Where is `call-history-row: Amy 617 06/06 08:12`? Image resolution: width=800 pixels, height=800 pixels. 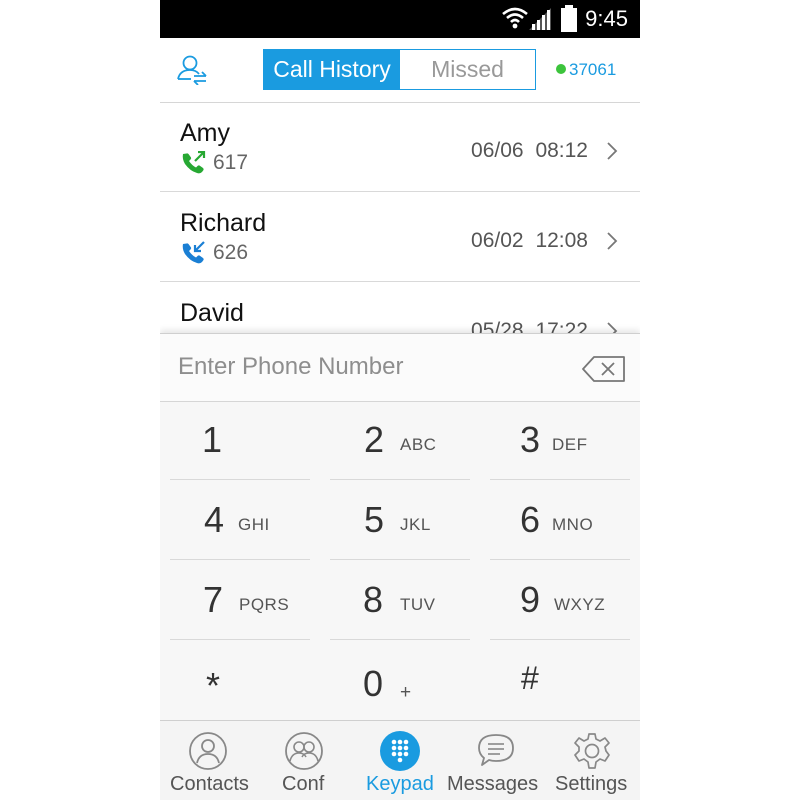 call-history-row: Amy 617 06/06 08:12 is located at coordinates (400, 147).